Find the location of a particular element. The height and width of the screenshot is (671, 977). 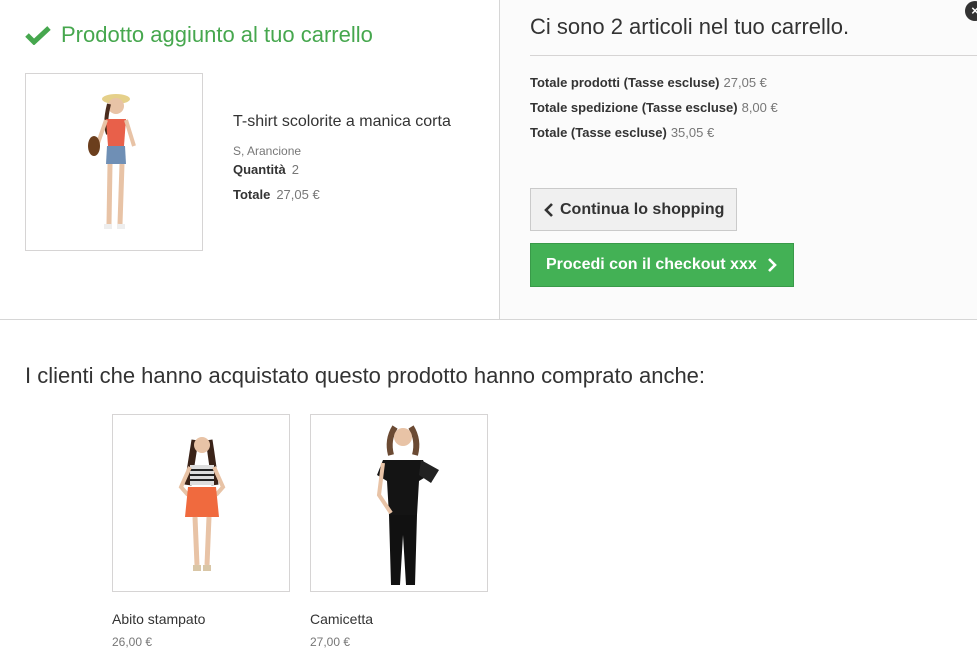

totals-row-total: Totale (Tasse escluse) 35,05 € is located at coordinates (622, 132).